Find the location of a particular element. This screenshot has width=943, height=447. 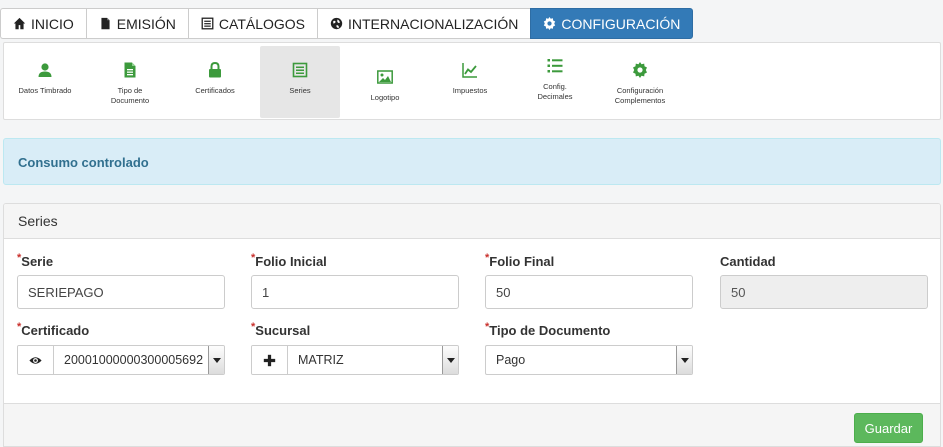

tipo-documento-value: Pago is located at coordinates (511, 360).